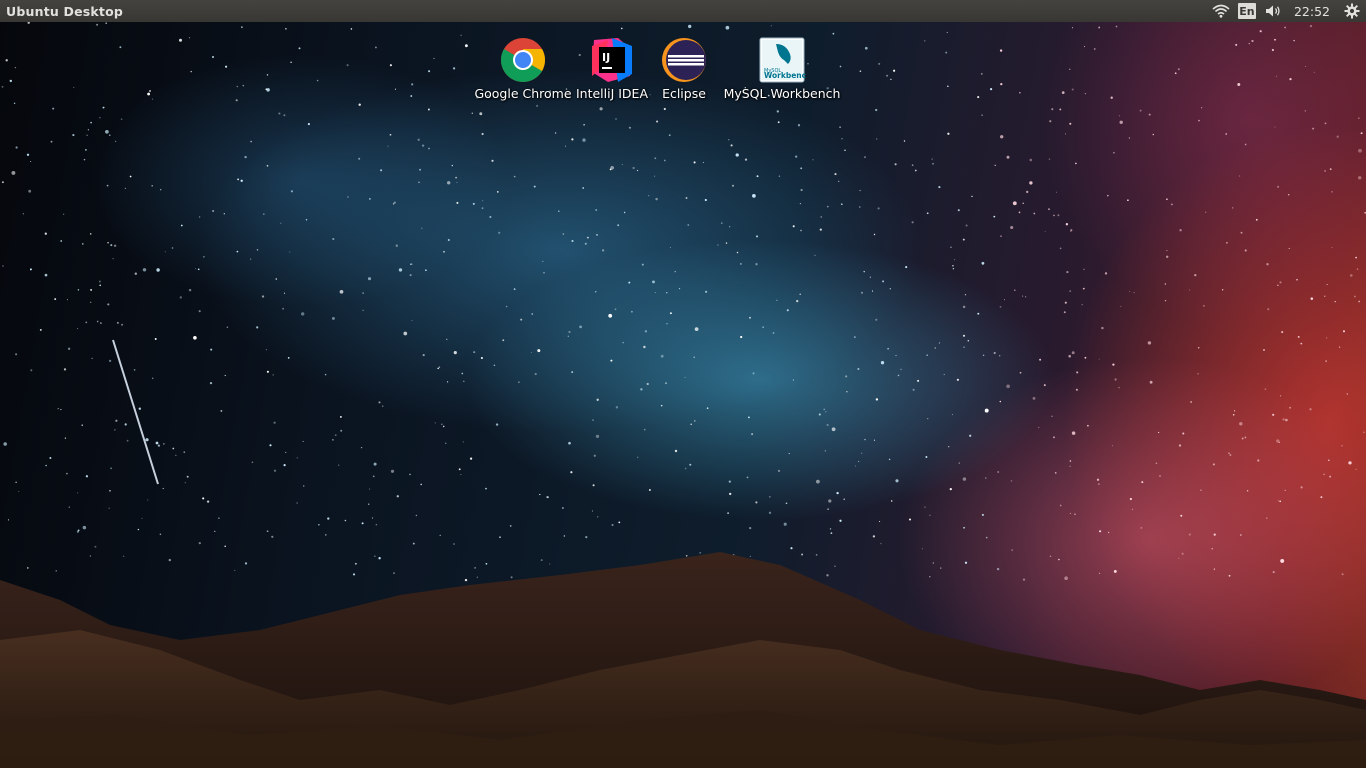 Image resolution: width=1366 pixels, height=768 pixels. I want to click on top-panel: Ubuntu Desktop En 22:52, so click(683, 11).